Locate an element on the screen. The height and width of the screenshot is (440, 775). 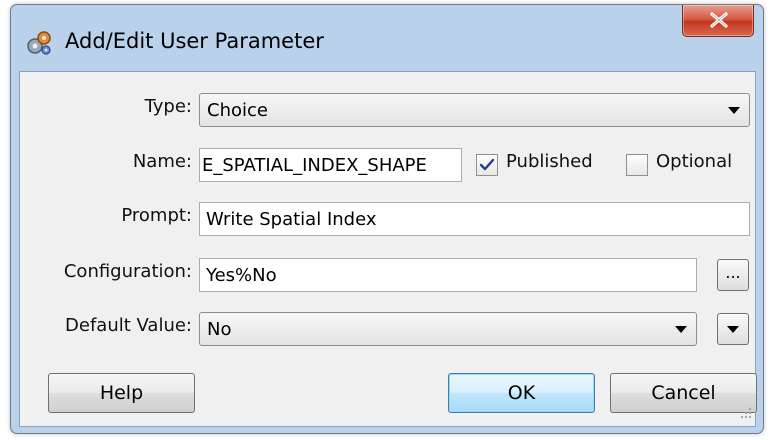
help-button: Help is located at coordinates (121, 393).